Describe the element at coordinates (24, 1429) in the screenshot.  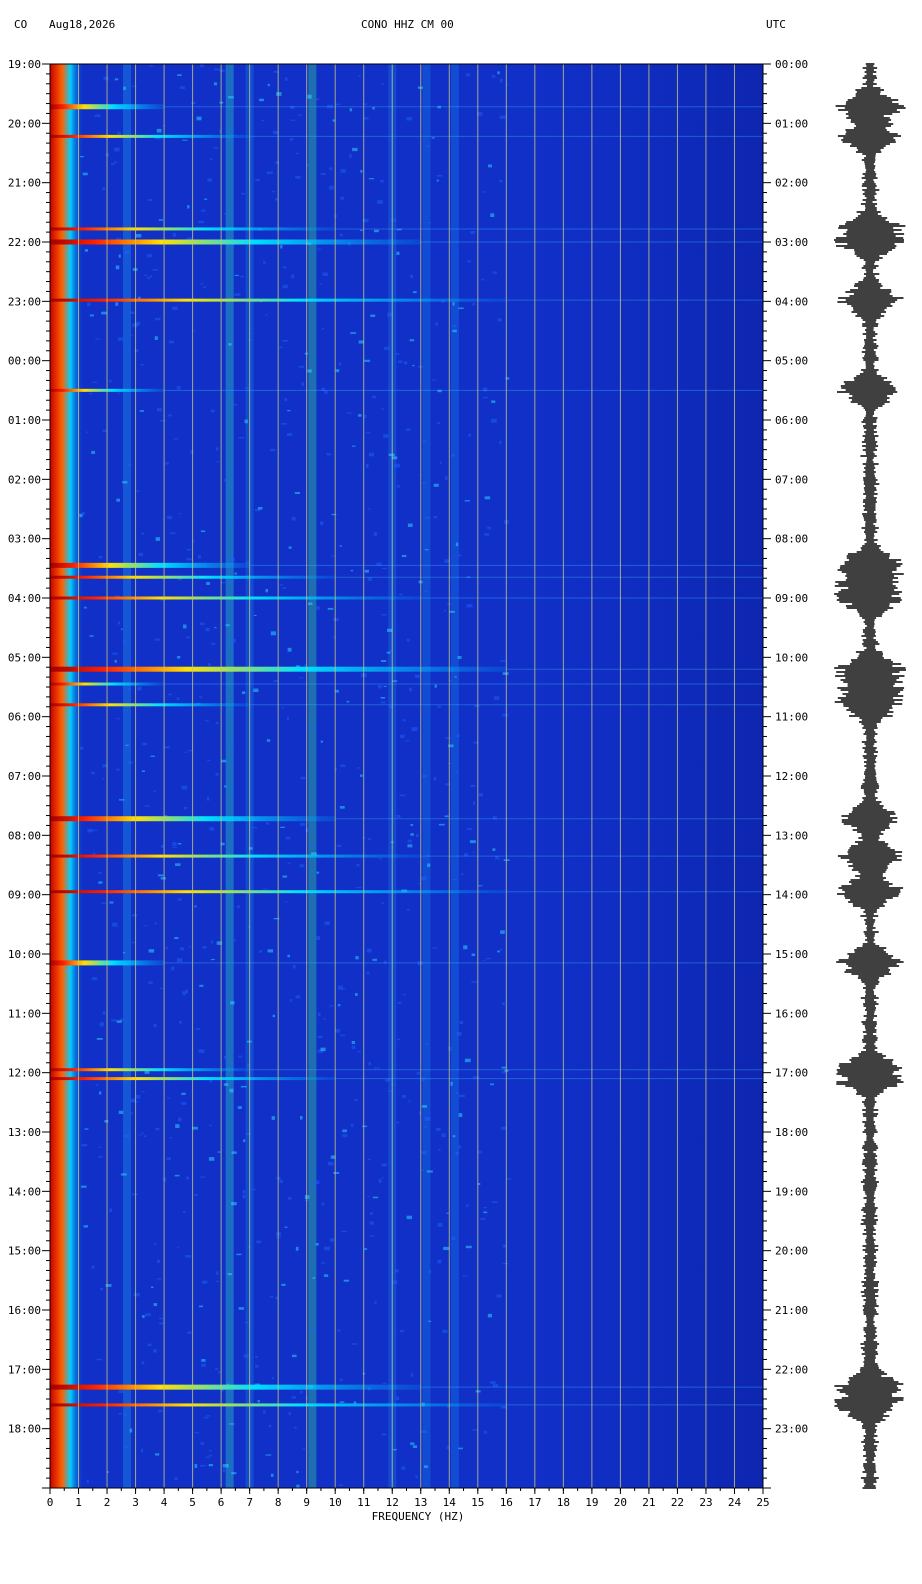
I see `left-time-label: 18:00` at that location.